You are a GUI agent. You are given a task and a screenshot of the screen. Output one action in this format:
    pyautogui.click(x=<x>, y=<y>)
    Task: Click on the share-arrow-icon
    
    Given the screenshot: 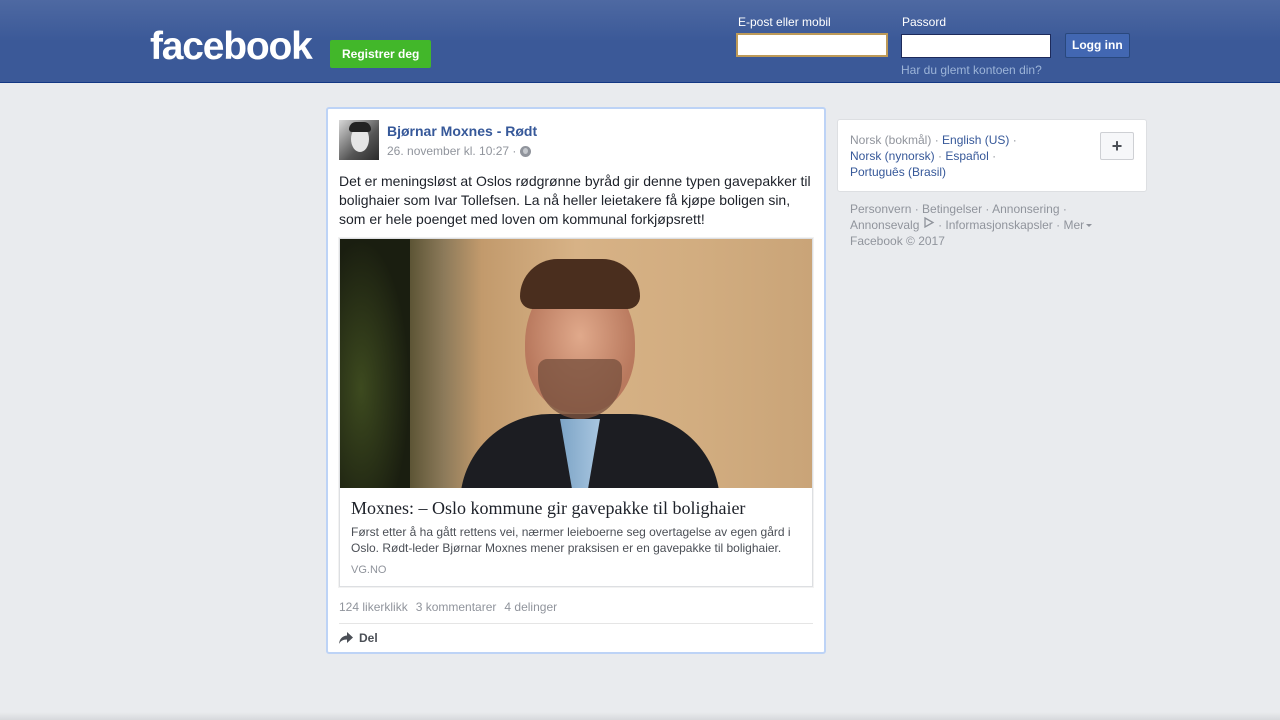 What is the action you would take?
    pyautogui.click(x=346, y=638)
    